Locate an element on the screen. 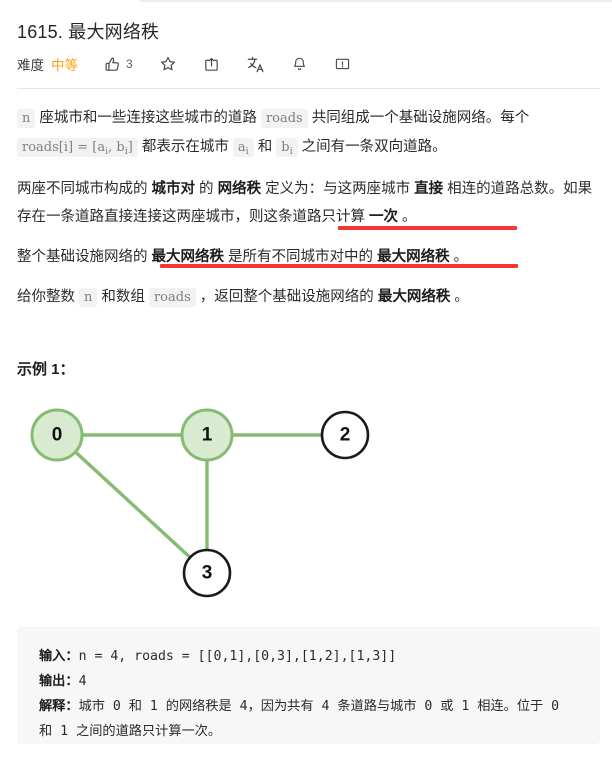 This screenshot has height=761, width=612. graph-svg: 0 1 2 3 is located at coordinates (200, 503).